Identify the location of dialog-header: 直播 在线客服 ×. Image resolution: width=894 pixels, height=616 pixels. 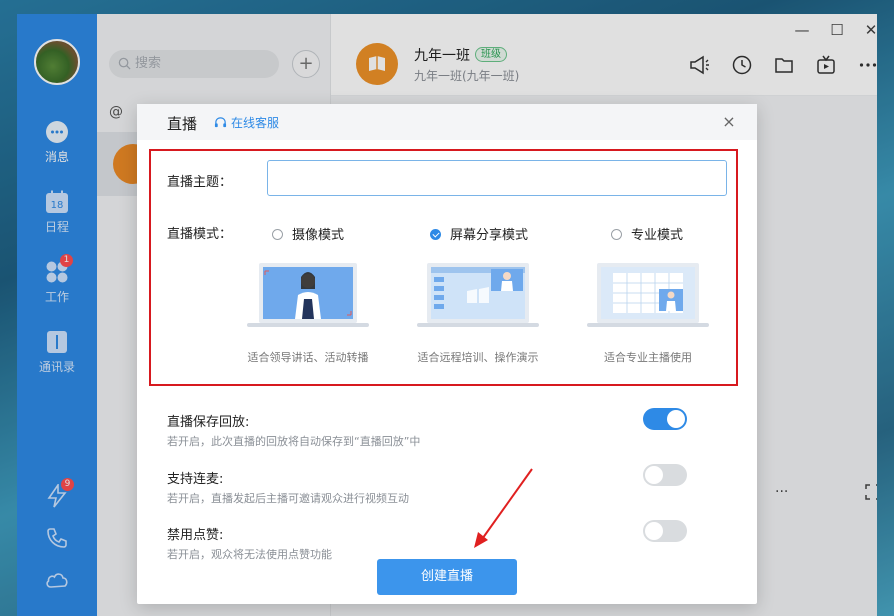
(447, 122).